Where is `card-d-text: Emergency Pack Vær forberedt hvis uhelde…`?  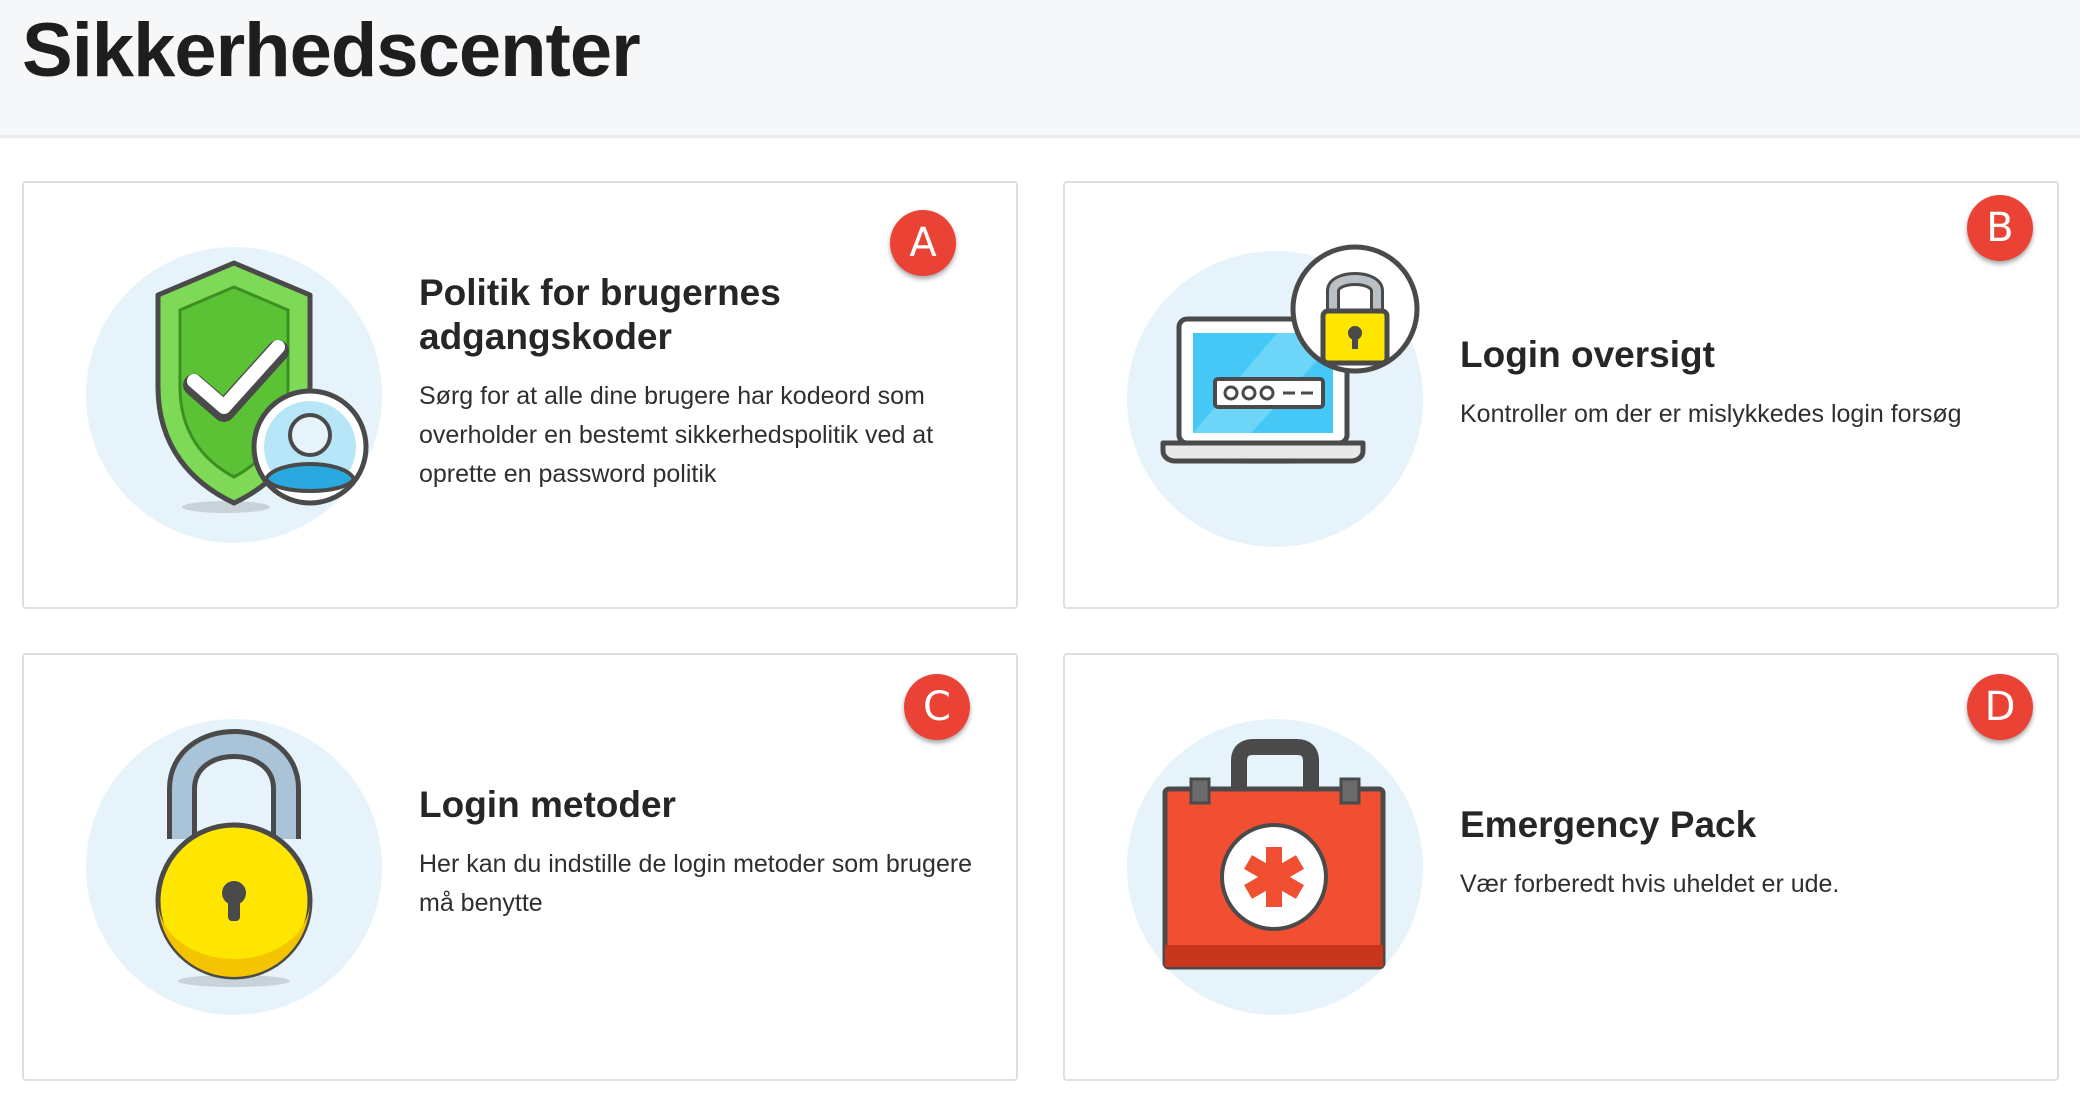 card-d-text: Emergency Pack Vær forberedt hvis uhelde… is located at coordinates (1743, 853).